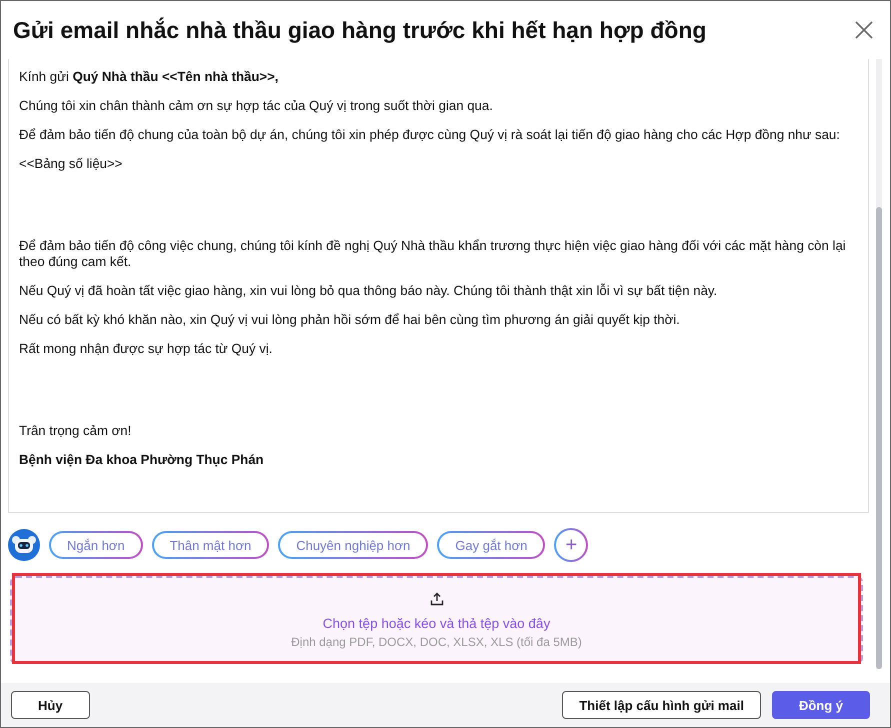 This screenshot has width=891, height=728. I want to click on upload-icon, so click(437, 599).